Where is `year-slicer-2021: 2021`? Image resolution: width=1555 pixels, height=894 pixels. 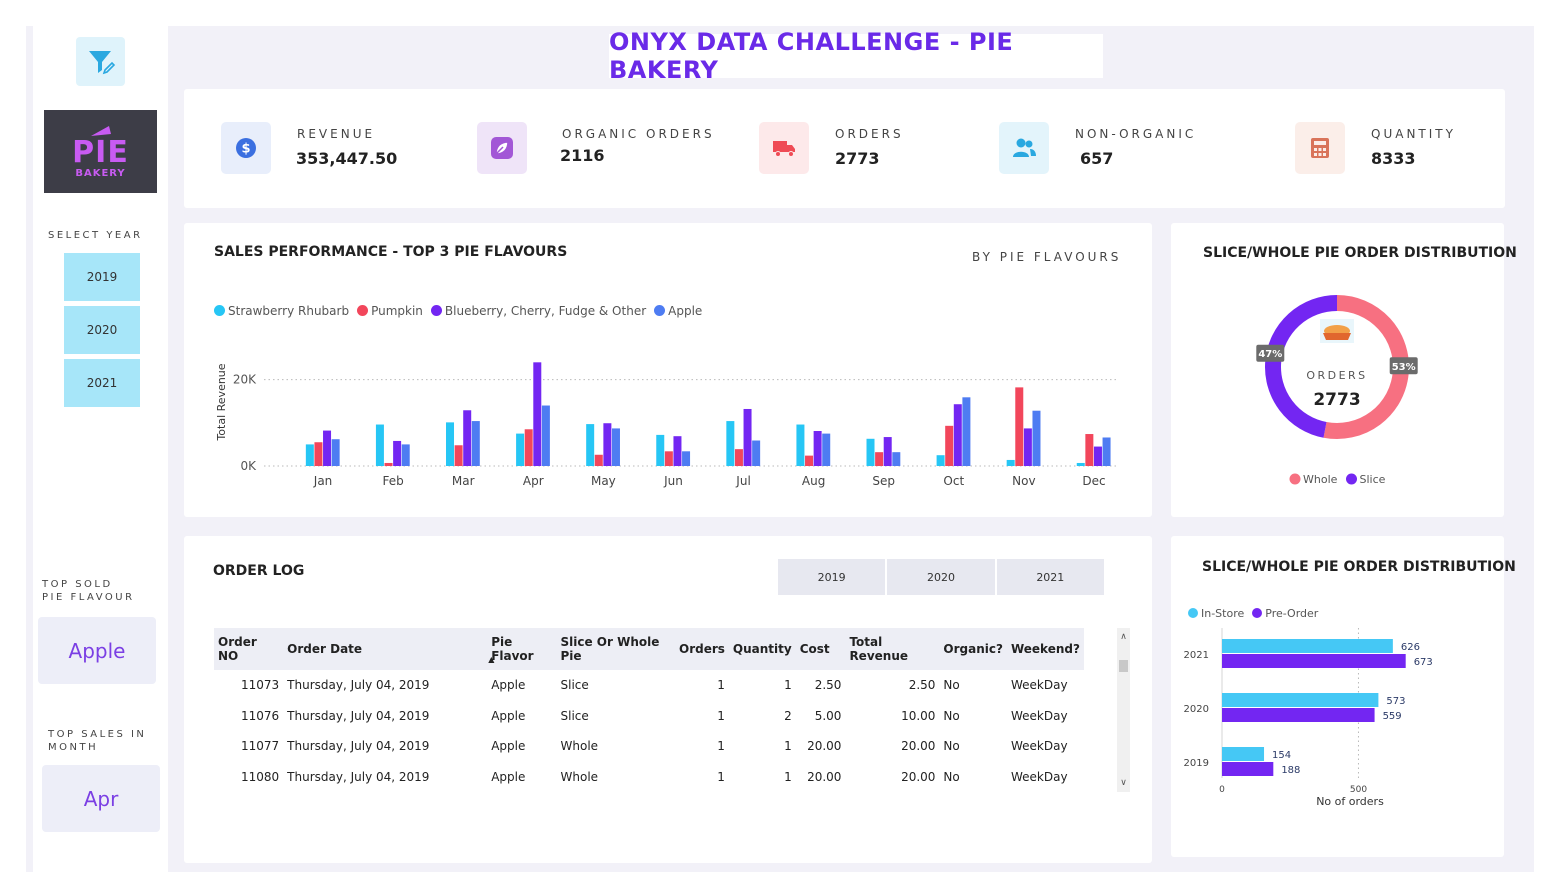
year-slicer-2021: 2021 is located at coordinates (102, 383).